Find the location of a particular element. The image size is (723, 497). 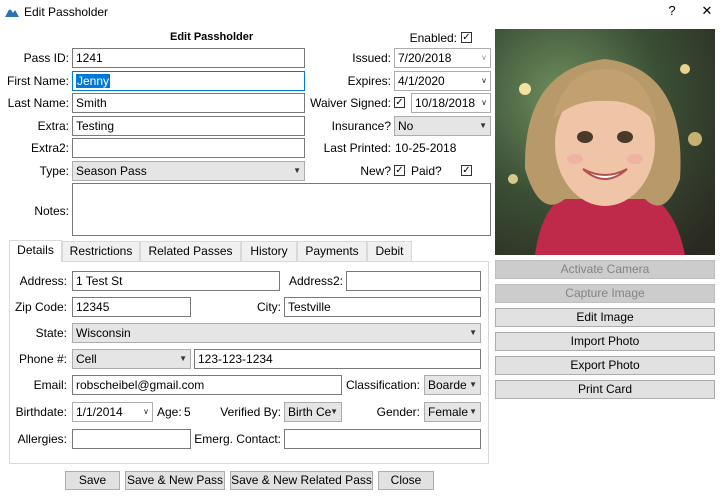

save-new-pass-button: Save & New Pass is located at coordinates (175, 480).